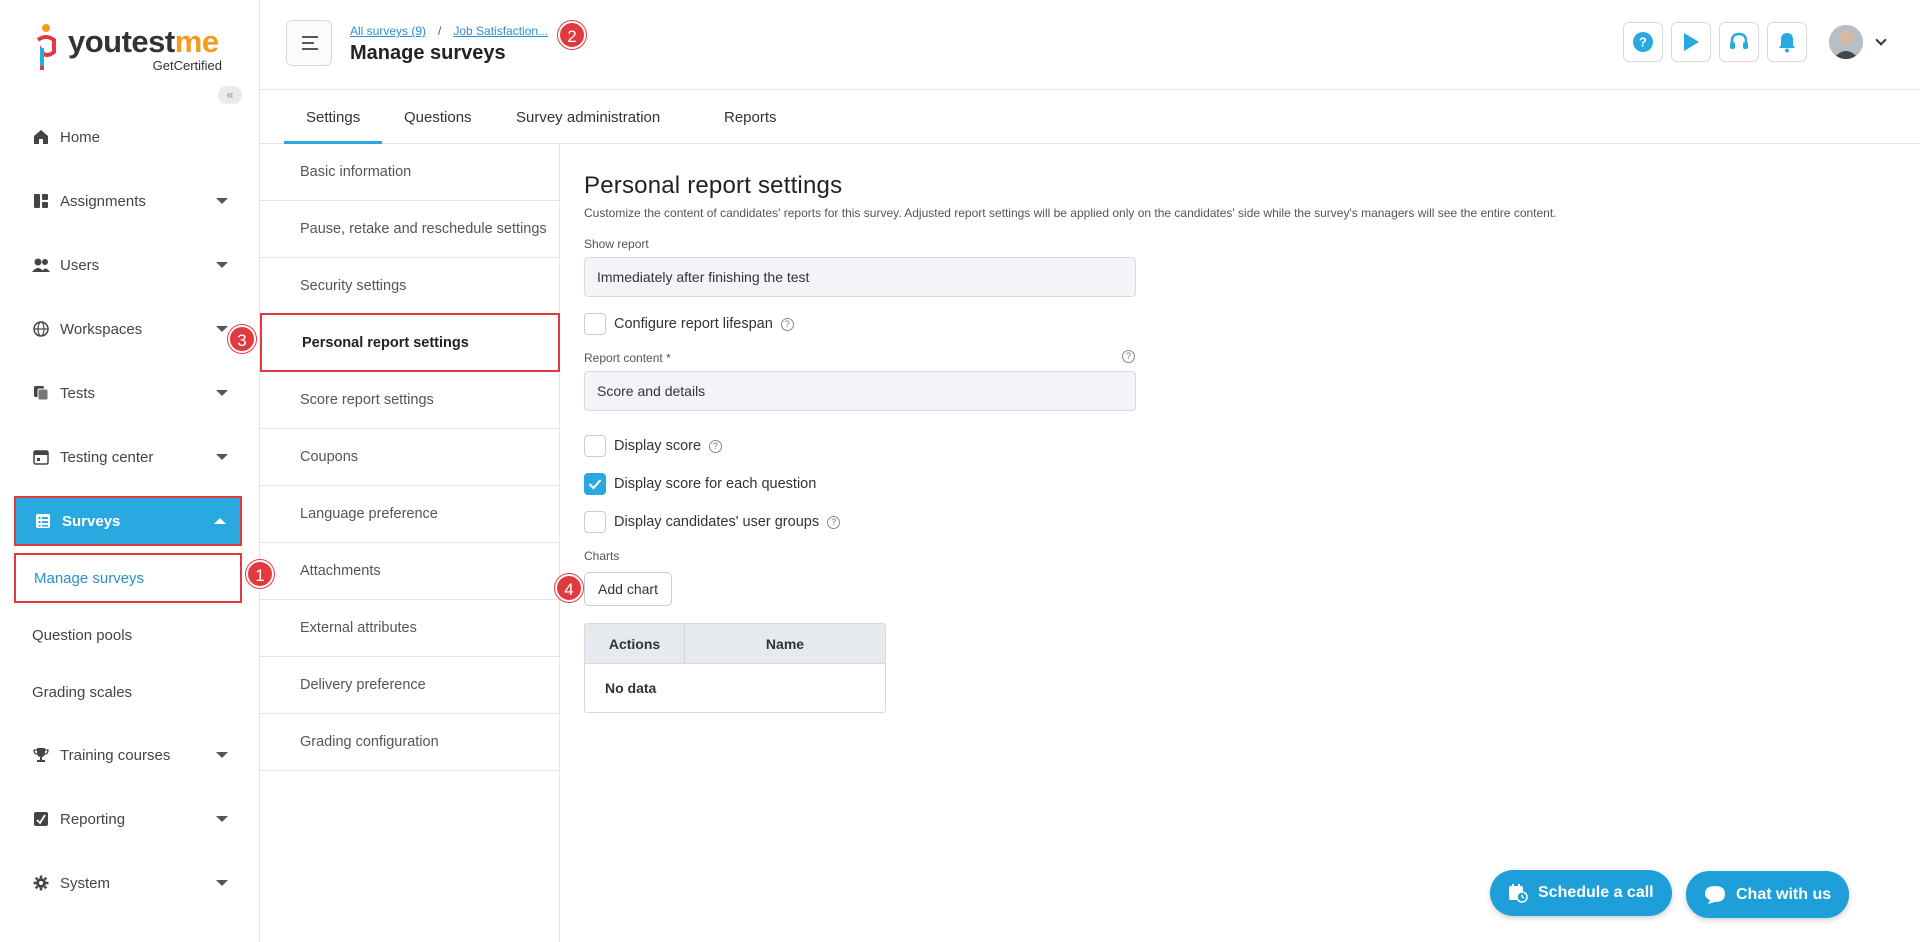  What do you see at coordinates (410, 571) in the screenshot?
I see `settings-item-attachments: Attachments` at bounding box center [410, 571].